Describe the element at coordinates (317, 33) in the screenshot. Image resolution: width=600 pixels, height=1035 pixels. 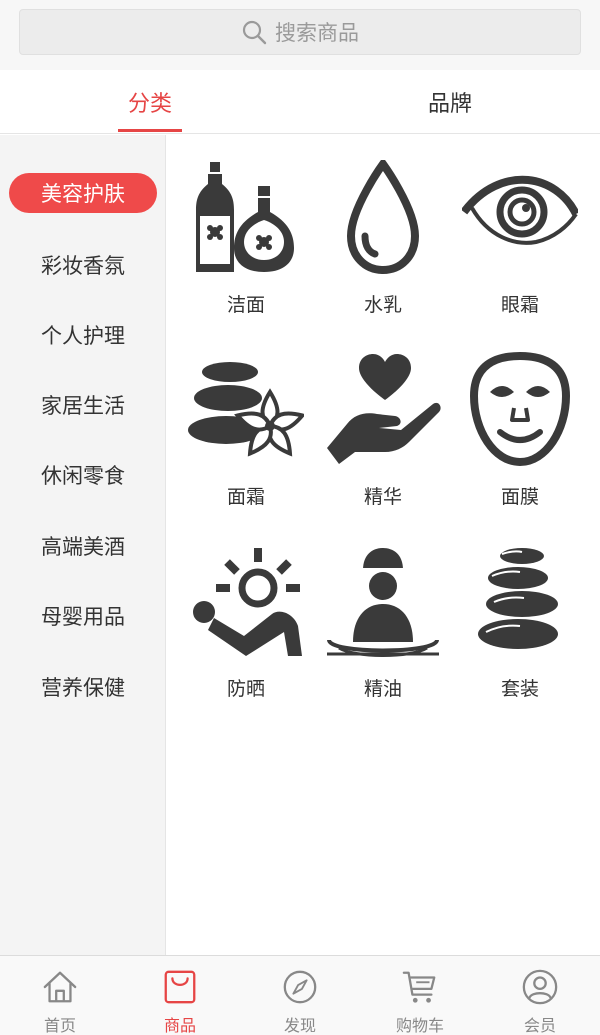
I see `search-placeholder: 搜索商品` at that location.